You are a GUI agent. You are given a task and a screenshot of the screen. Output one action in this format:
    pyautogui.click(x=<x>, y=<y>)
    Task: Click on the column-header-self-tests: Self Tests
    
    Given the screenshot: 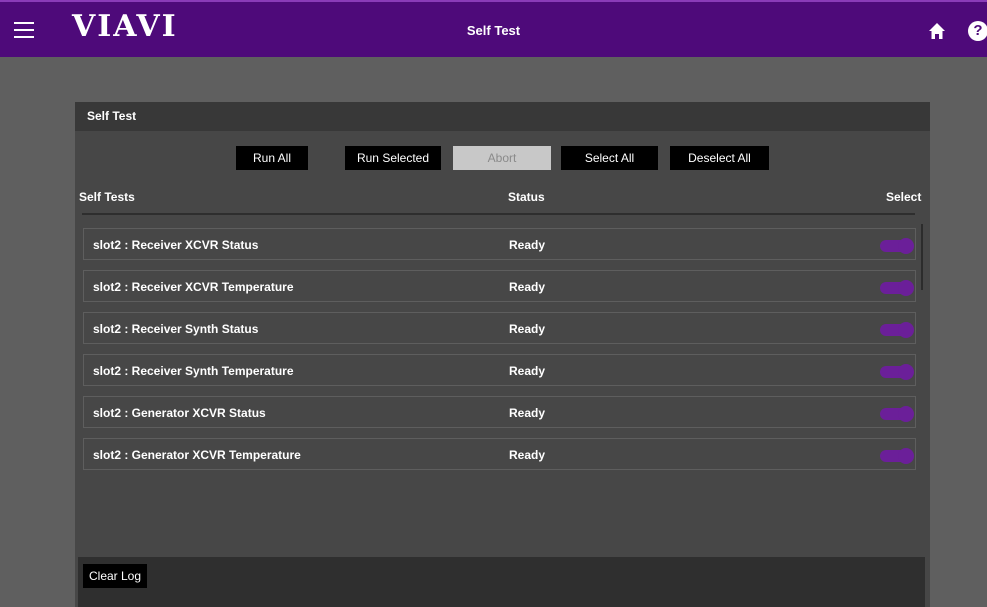 What is the action you would take?
    pyautogui.click(x=107, y=197)
    